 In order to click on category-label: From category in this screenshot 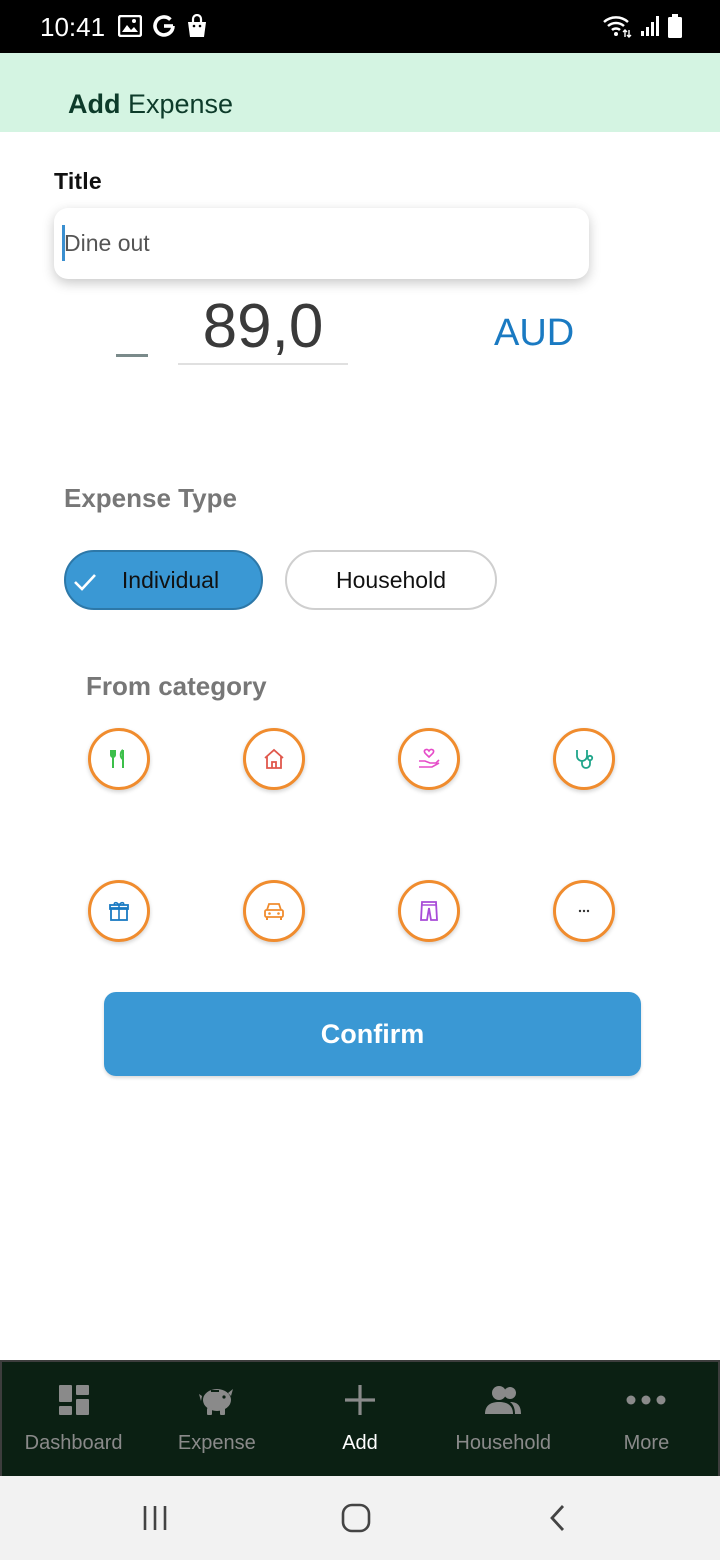, I will do `click(176, 686)`.